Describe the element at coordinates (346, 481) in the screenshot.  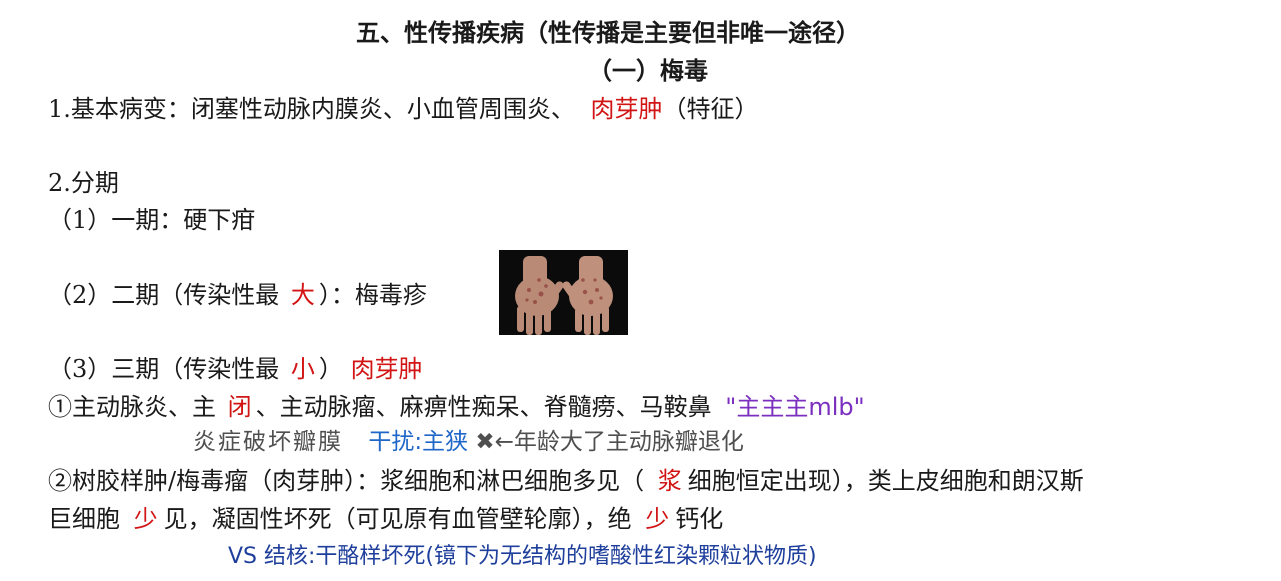
I see `item2-line1-prefix: ②树胶样肿/梅毒瘤（肉芽肿）：浆细胞和淋巴细胞多见（` at that location.